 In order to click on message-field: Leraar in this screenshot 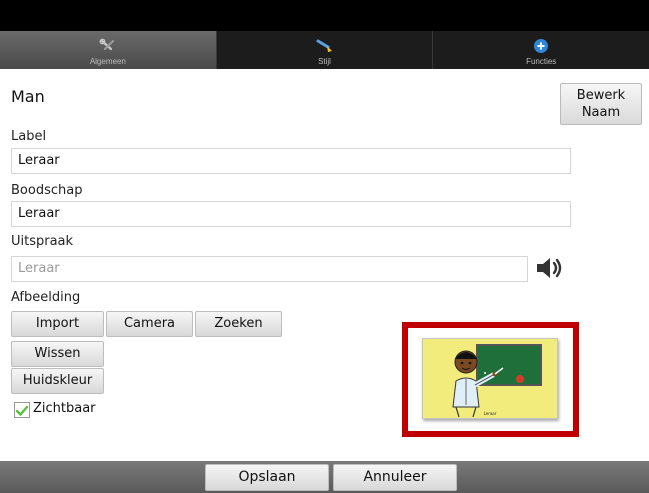, I will do `click(291, 214)`.